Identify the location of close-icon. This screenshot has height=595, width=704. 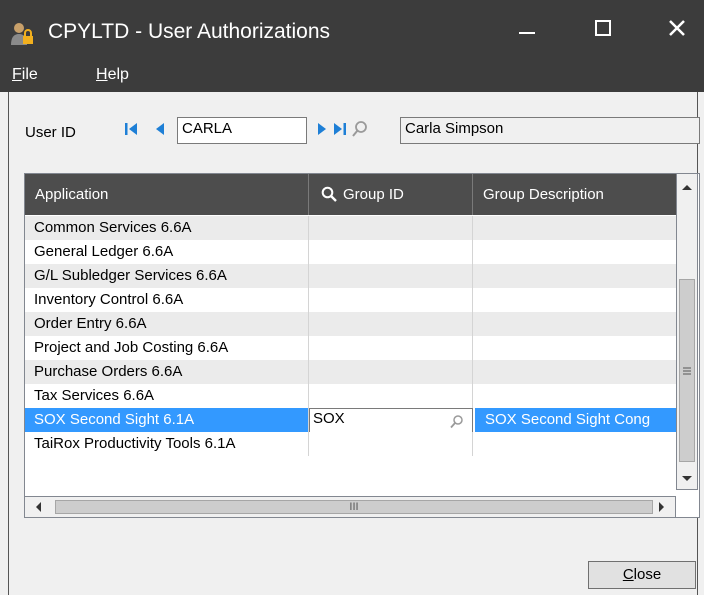
(677, 28).